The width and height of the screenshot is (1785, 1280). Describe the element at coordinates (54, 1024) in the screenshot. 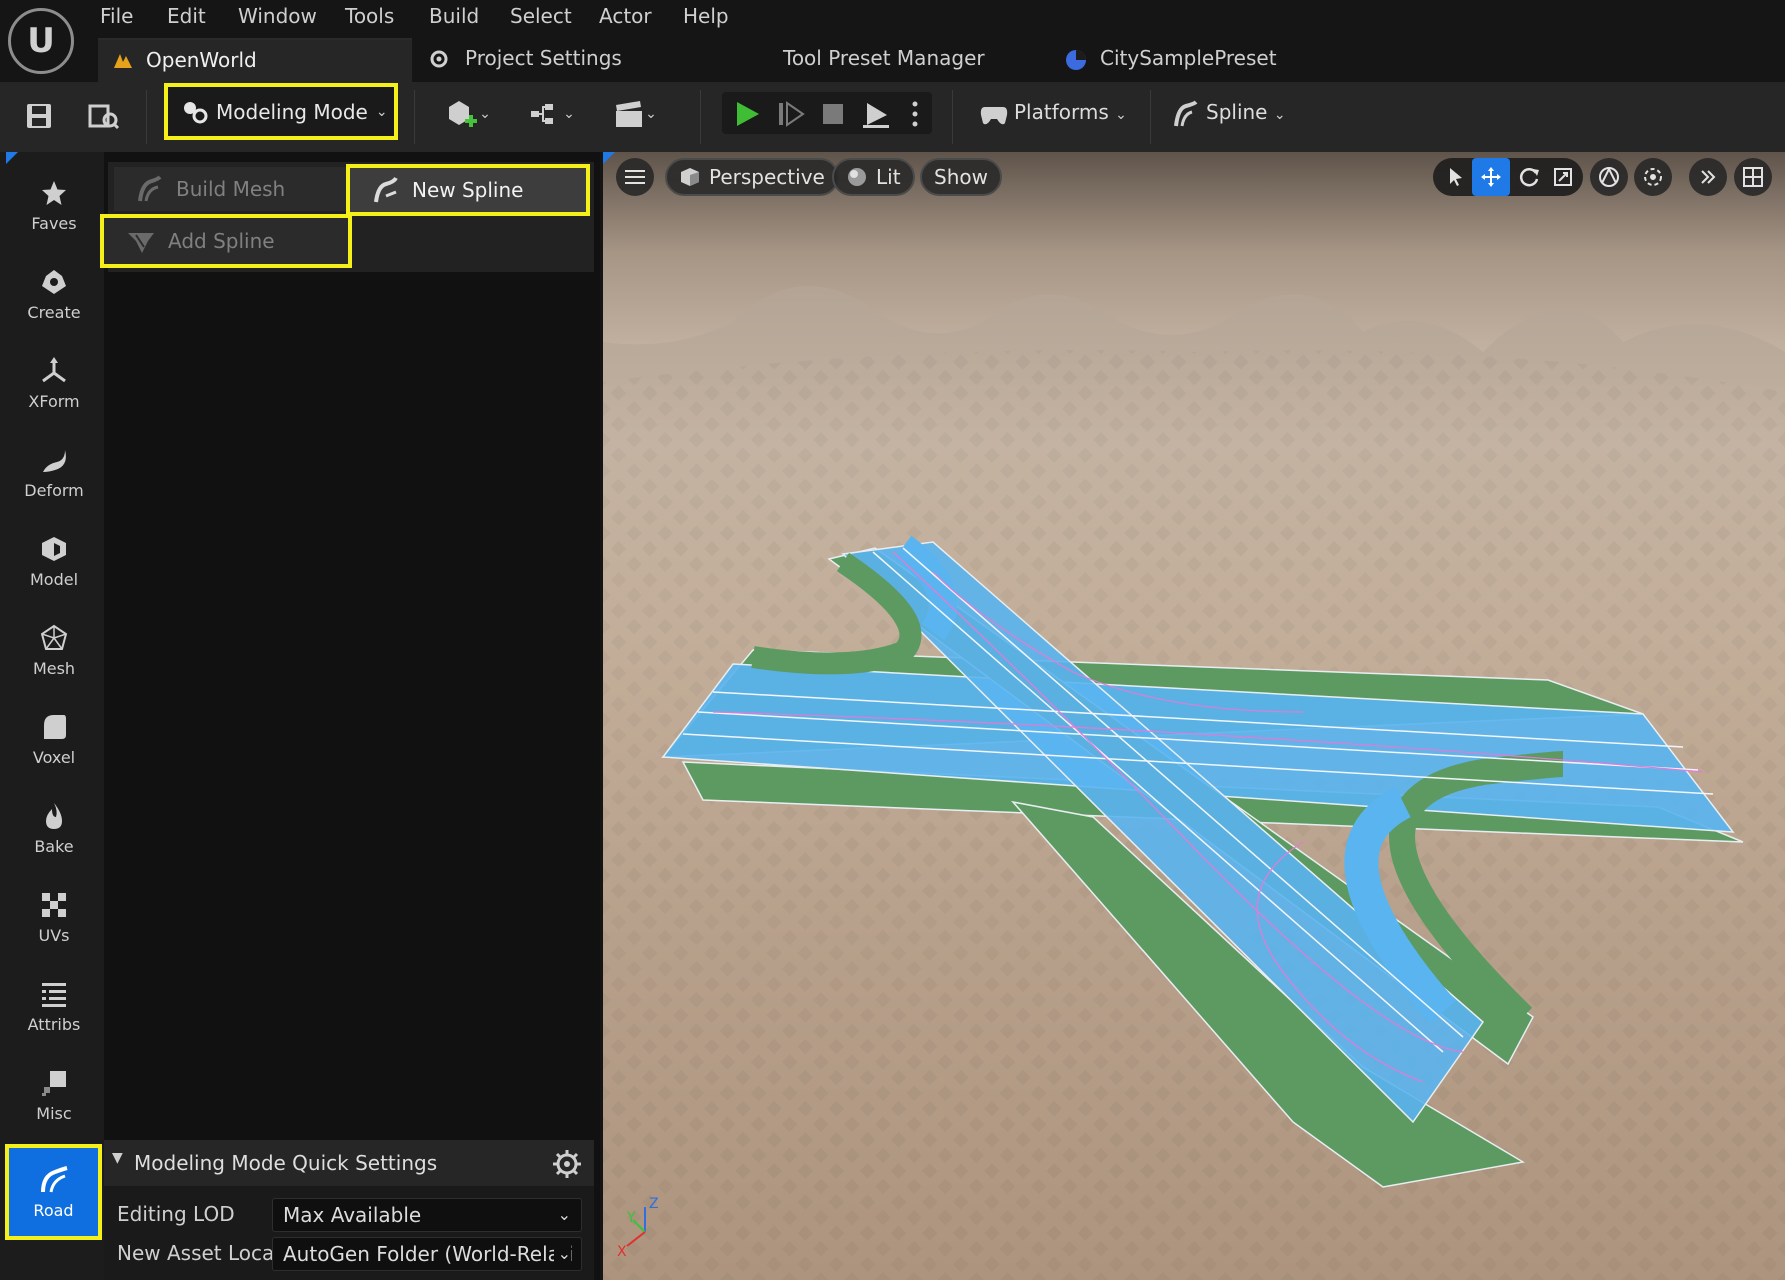

I see `rail-item-label: Attribs` at that location.